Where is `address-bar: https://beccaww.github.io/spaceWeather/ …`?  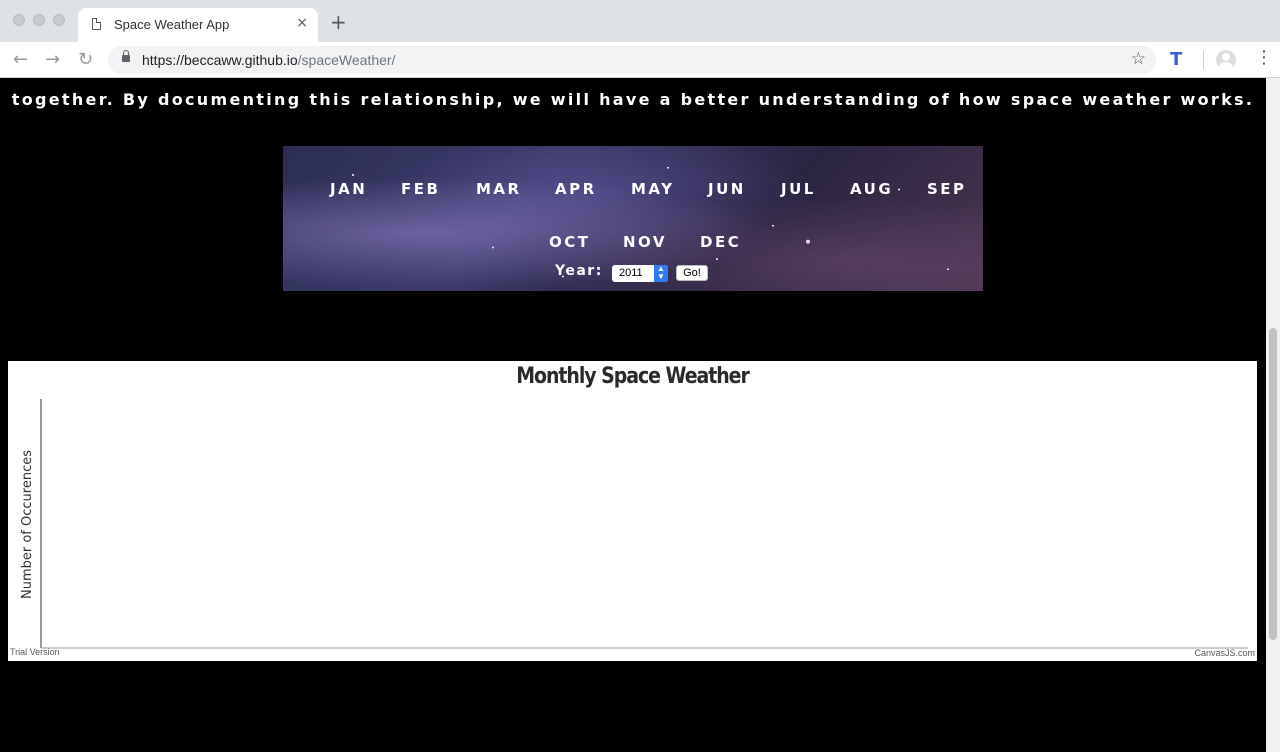 address-bar: https://beccaww.github.io/spaceWeather/ … is located at coordinates (632, 60).